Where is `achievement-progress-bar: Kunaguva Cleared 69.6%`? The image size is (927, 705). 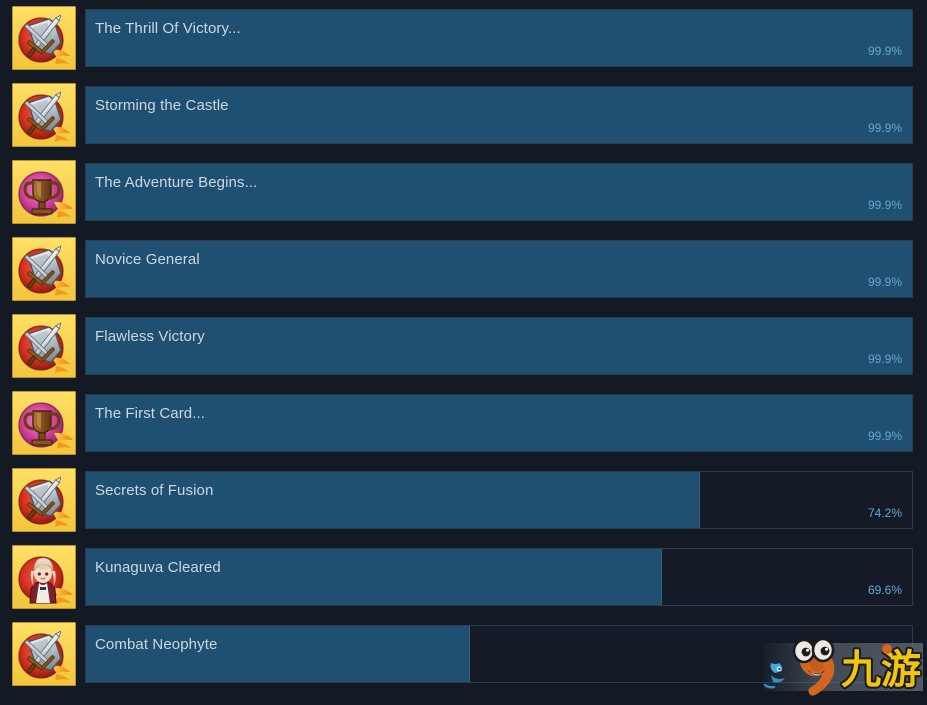
achievement-progress-bar: Kunaguva Cleared 69.6% is located at coordinates (499, 577).